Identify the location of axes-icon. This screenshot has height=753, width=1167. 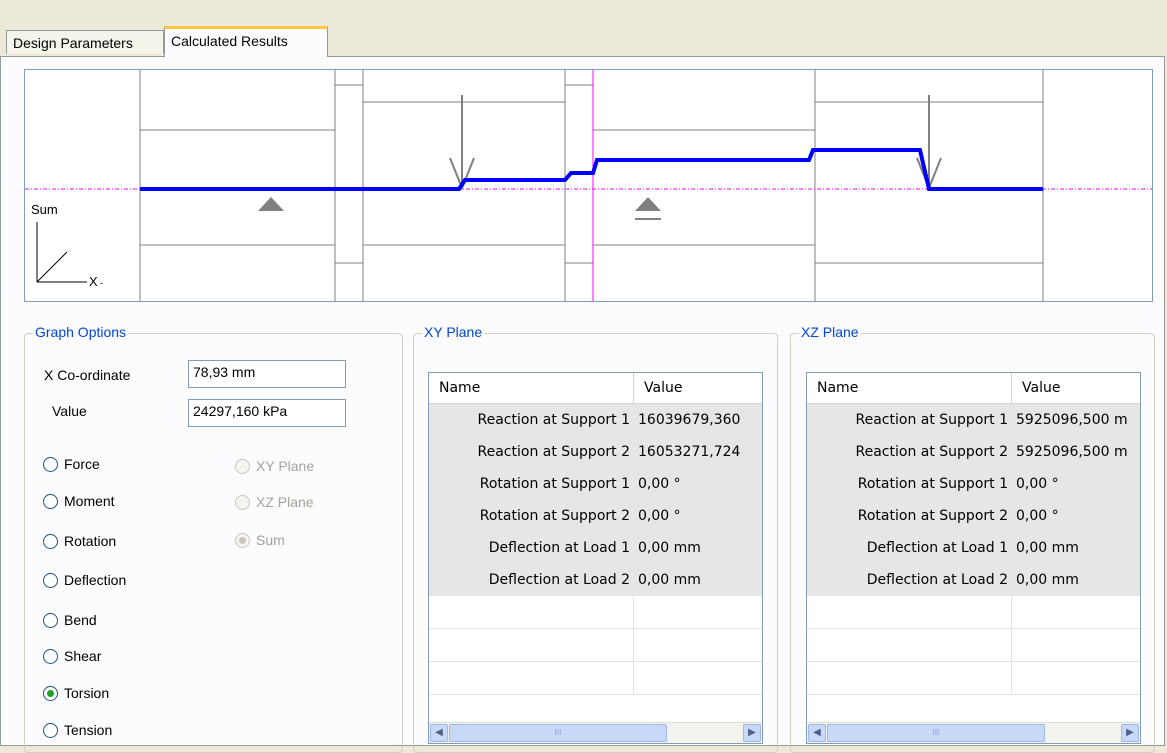
(61, 252).